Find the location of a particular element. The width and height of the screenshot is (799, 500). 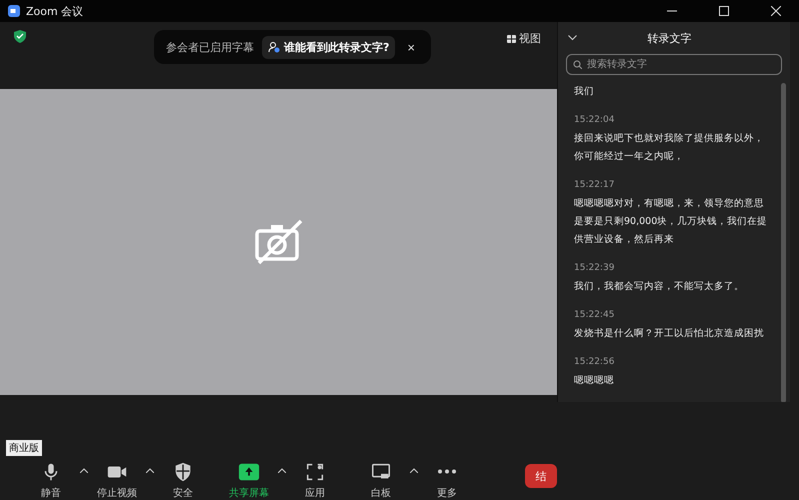

banner-close-button: × is located at coordinates (411, 47).